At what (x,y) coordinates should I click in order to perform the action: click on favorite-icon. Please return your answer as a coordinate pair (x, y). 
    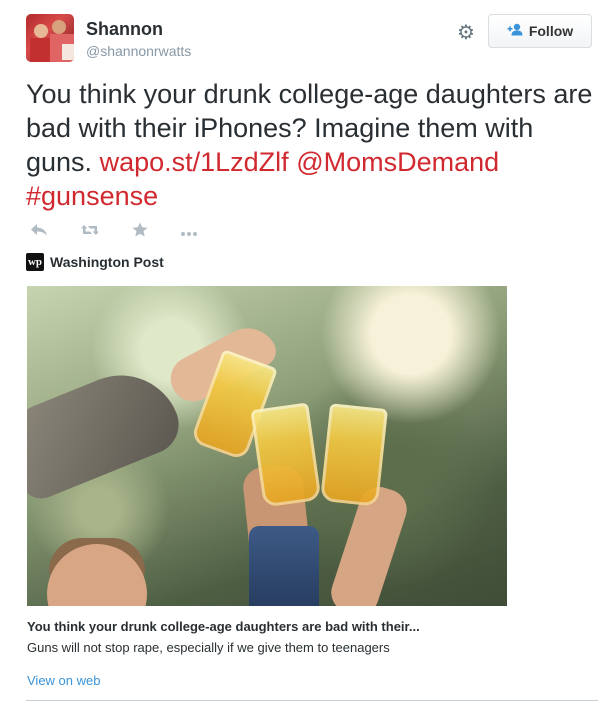
    Looking at the image, I should click on (140, 231).